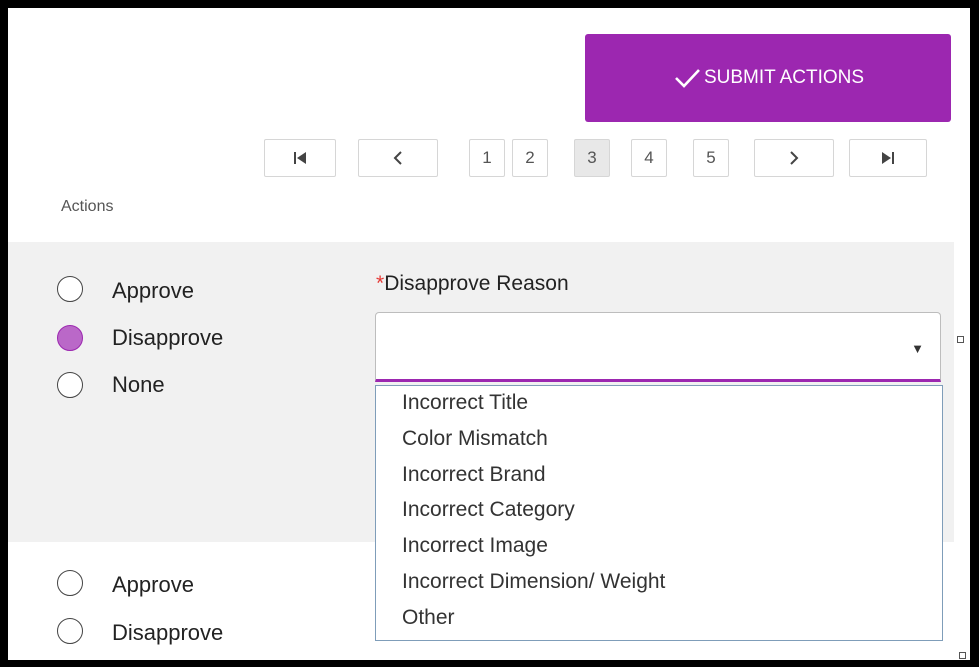 The height and width of the screenshot is (667, 979). I want to click on approve-radio, so click(70, 289).